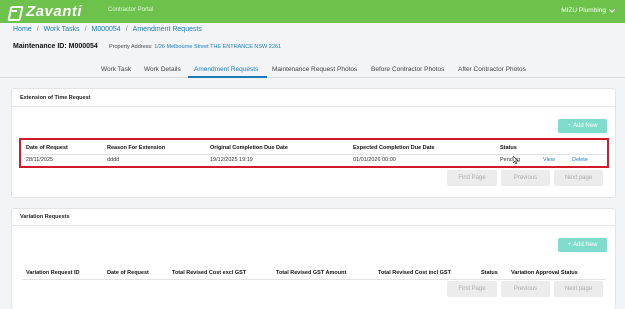 Image resolution: width=625 pixels, height=309 pixels. Describe the element at coordinates (15, 12) in the screenshot. I see `logo-icon` at that location.